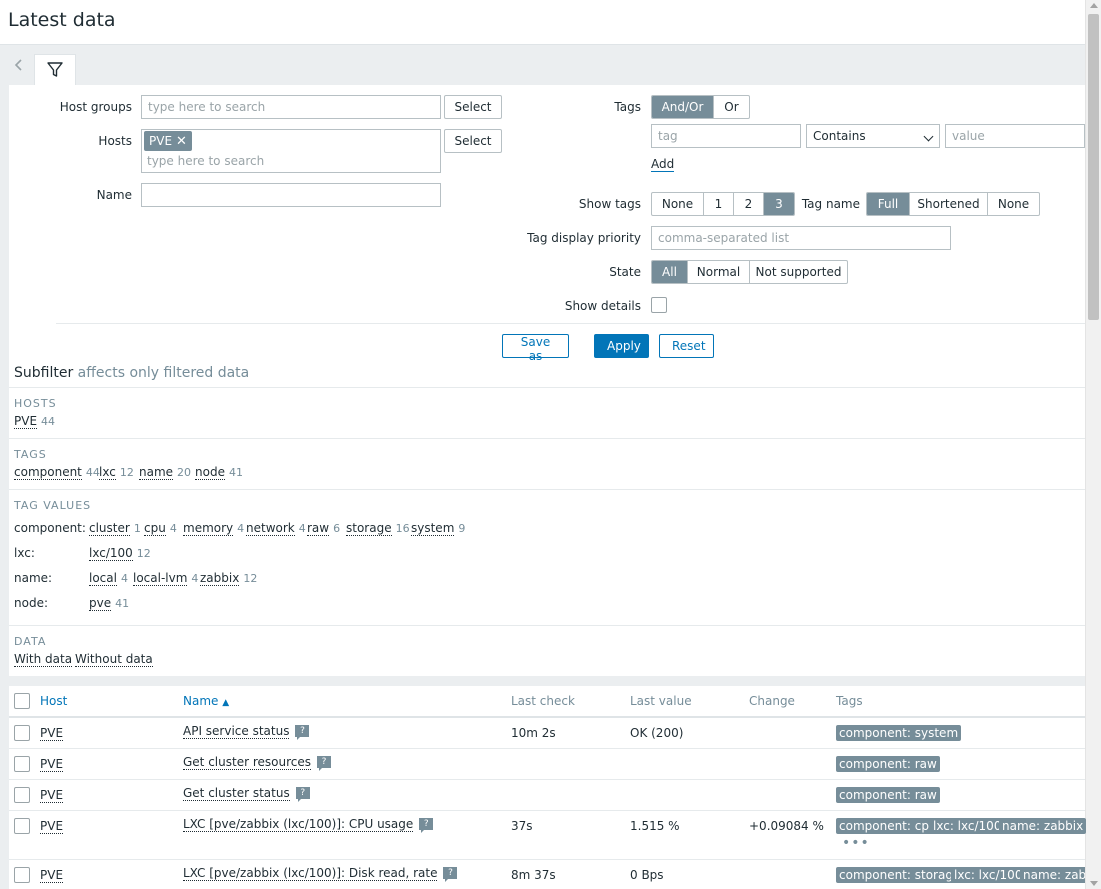 This screenshot has width=1101, height=889. What do you see at coordinates (731, 107) in the screenshot?
I see `tags-logic-or: Or` at bounding box center [731, 107].